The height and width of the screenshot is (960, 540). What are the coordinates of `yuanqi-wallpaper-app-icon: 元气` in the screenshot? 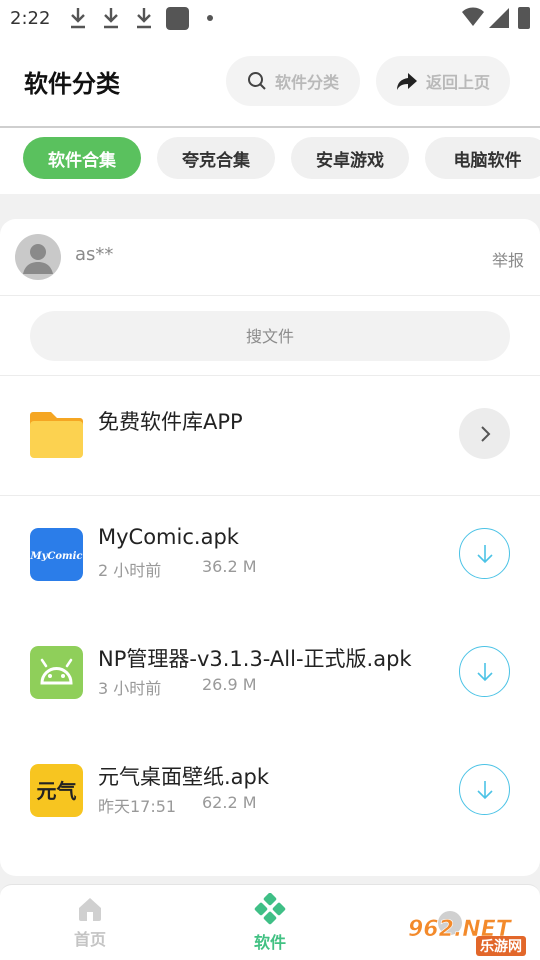 It's located at (56, 790).